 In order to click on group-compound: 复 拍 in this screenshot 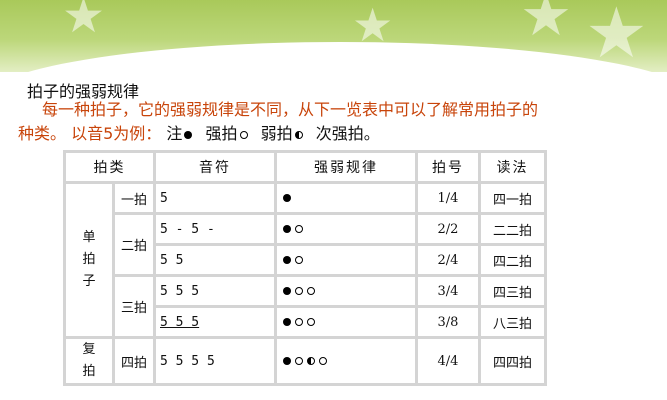, I will do `click(89, 361)`.